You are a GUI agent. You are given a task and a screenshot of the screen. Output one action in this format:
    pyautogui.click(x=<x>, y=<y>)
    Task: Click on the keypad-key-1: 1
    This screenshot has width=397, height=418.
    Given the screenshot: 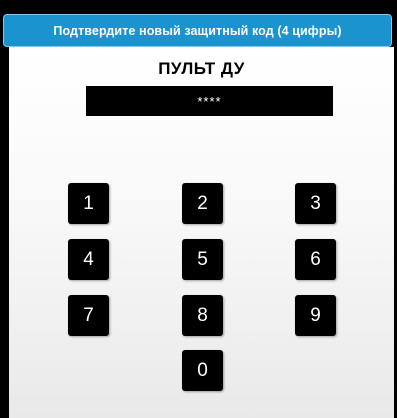 What is the action you would take?
    pyautogui.click(x=88, y=203)
    